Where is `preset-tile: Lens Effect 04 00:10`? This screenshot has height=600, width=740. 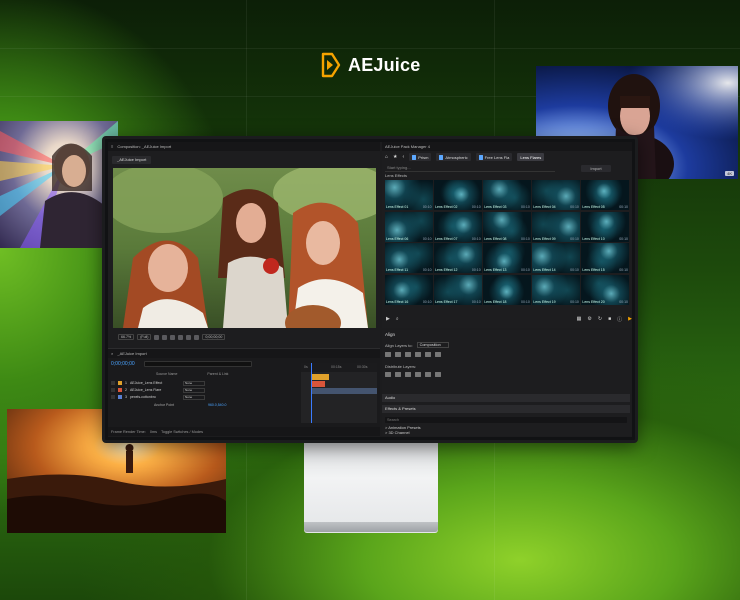
preset-tile: Lens Effect 04 00:10 is located at coordinates (556, 195).